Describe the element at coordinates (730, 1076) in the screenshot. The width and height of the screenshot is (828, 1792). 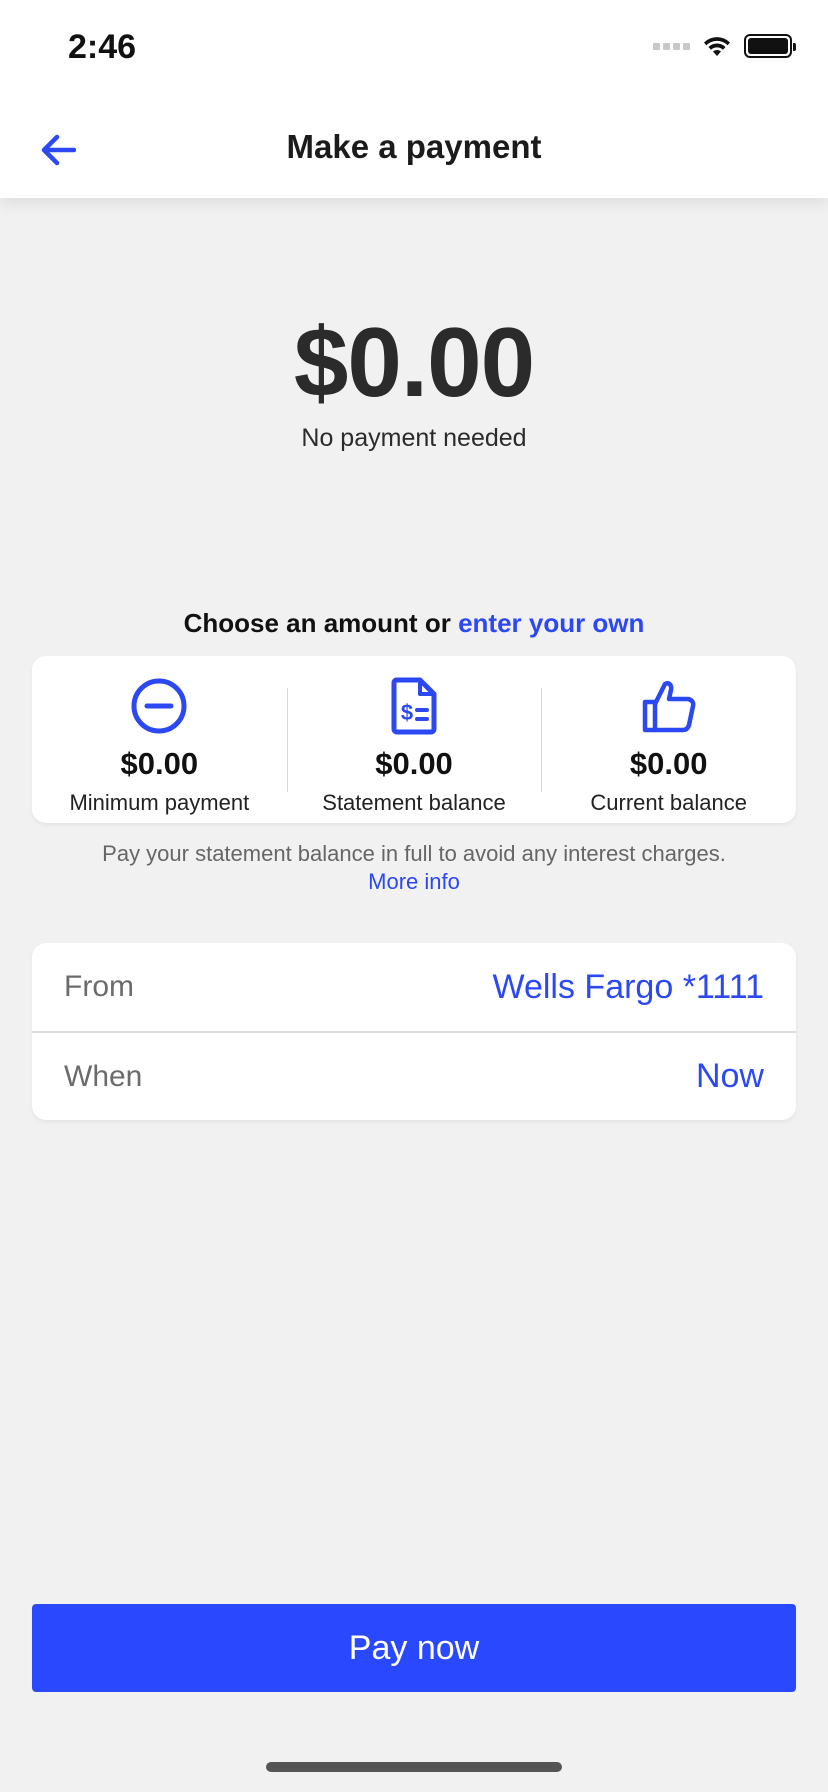
I see `when-value: Now` at that location.